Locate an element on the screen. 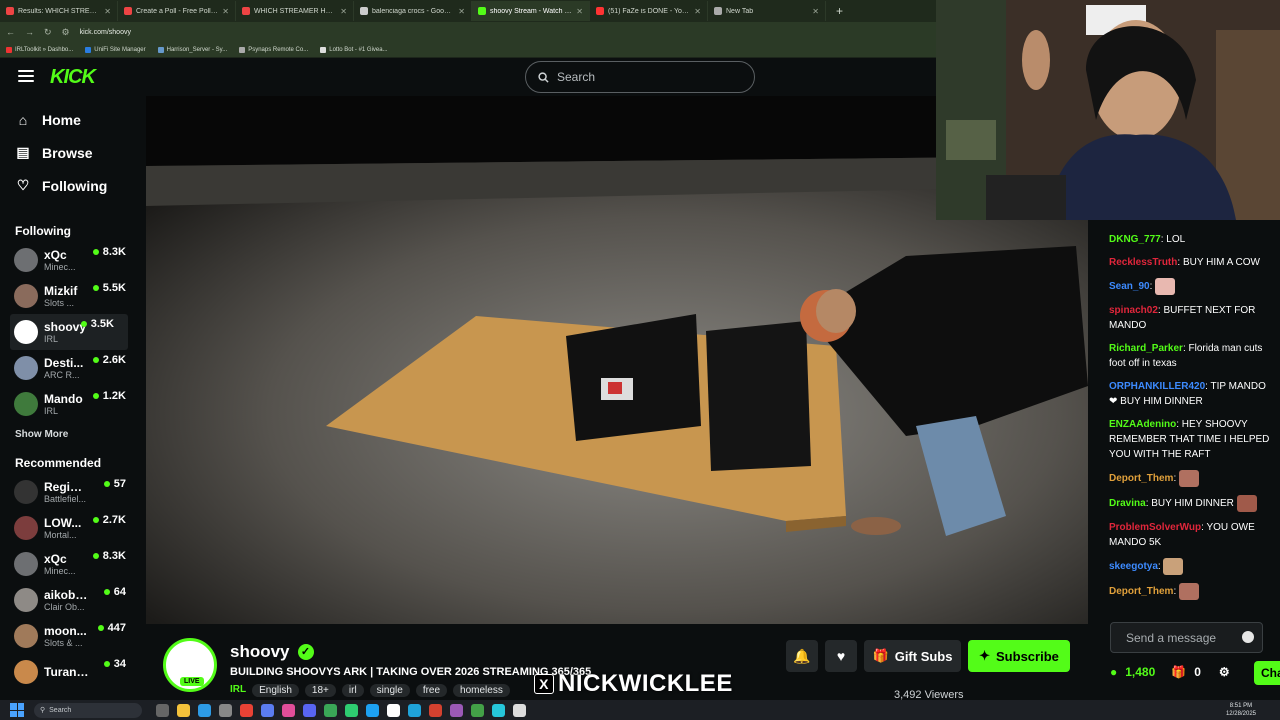  new-tab-icon: + is located at coordinates (839, 11).